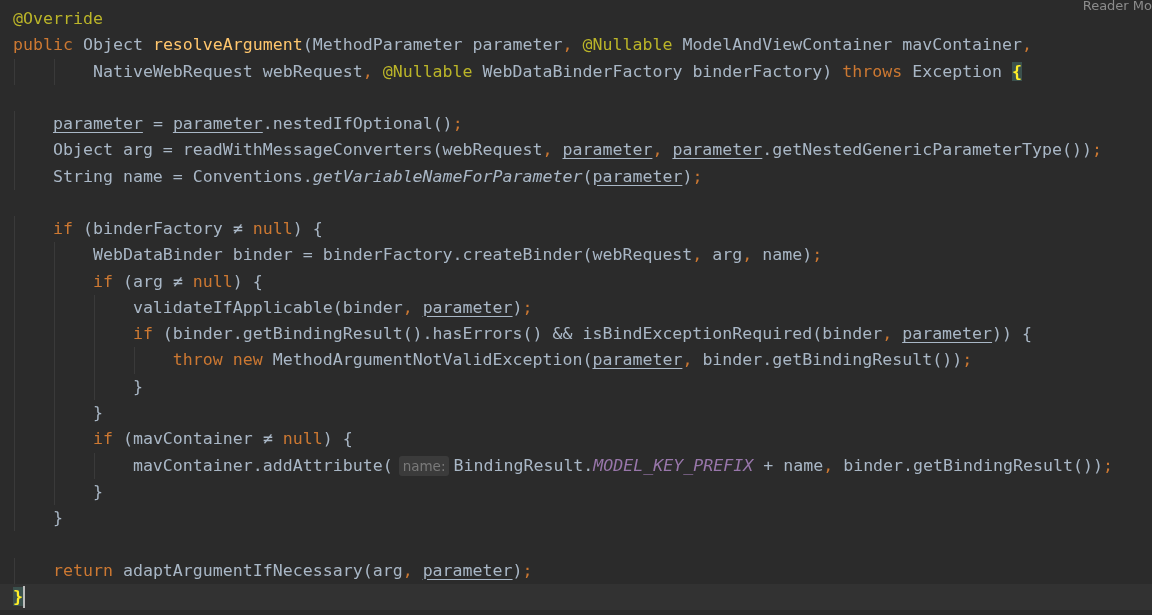  I want to click on code-line: WebDataBinder binder = binderFactory.createBinder(webRequest, arg, name);, so click(457, 255).